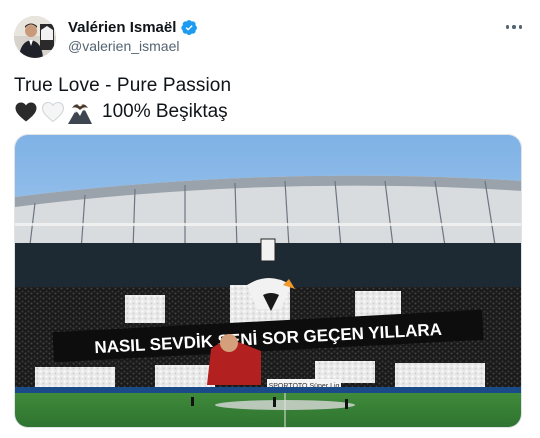 The height and width of the screenshot is (438, 540). Describe the element at coordinates (189, 27) in the screenshot. I see `verified-badge-icon` at that location.